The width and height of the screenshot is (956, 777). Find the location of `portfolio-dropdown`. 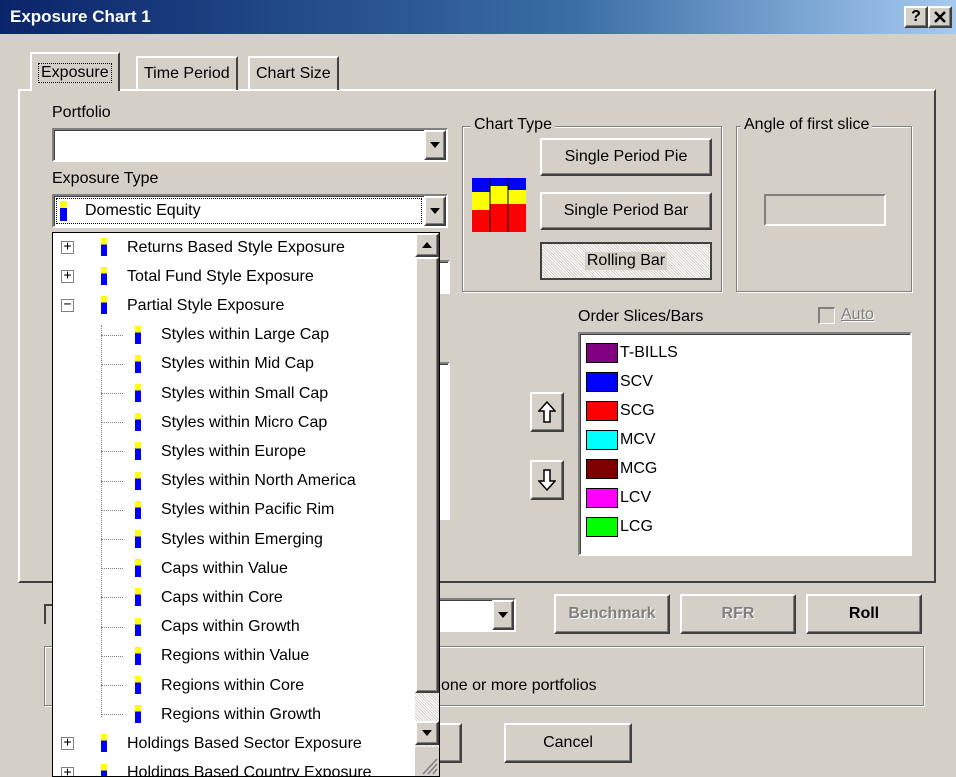

portfolio-dropdown is located at coordinates (250, 145).